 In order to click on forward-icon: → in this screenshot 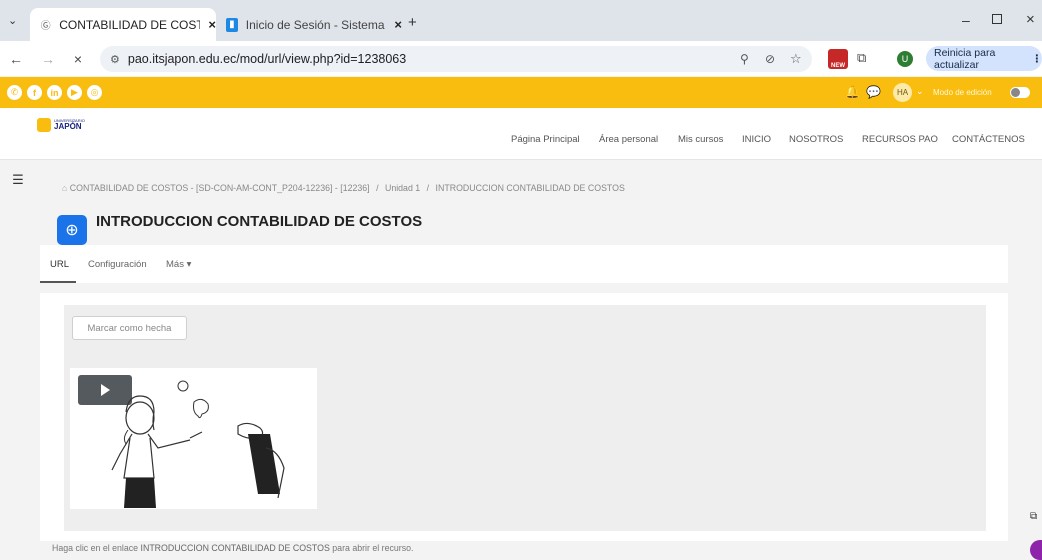, I will do `click(48, 59)`.